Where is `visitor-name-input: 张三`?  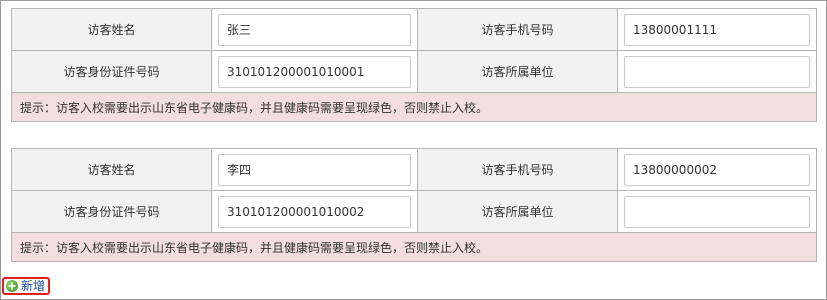 visitor-name-input: 张三 is located at coordinates (314, 29).